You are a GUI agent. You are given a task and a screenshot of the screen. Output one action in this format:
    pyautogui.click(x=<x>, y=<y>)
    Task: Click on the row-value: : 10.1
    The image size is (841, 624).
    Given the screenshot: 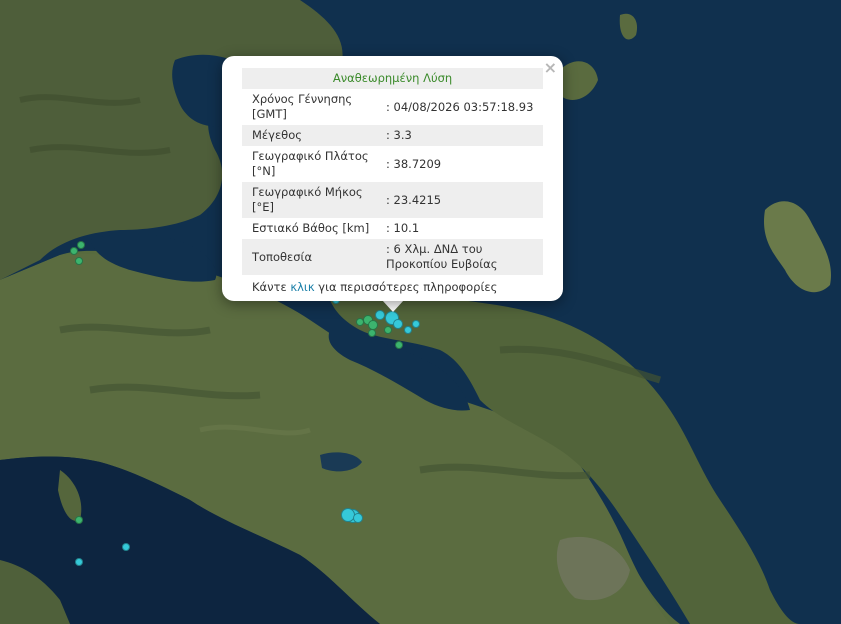 What is the action you would take?
    pyautogui.click(x=403, y=228)
    